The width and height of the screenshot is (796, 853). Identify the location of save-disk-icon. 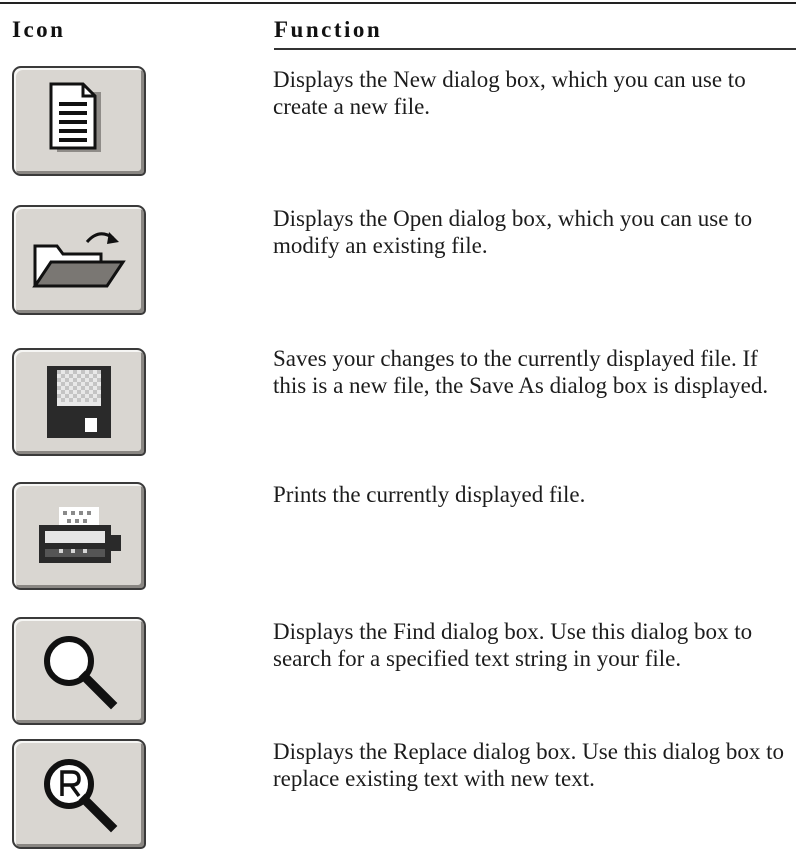
(79, 402).